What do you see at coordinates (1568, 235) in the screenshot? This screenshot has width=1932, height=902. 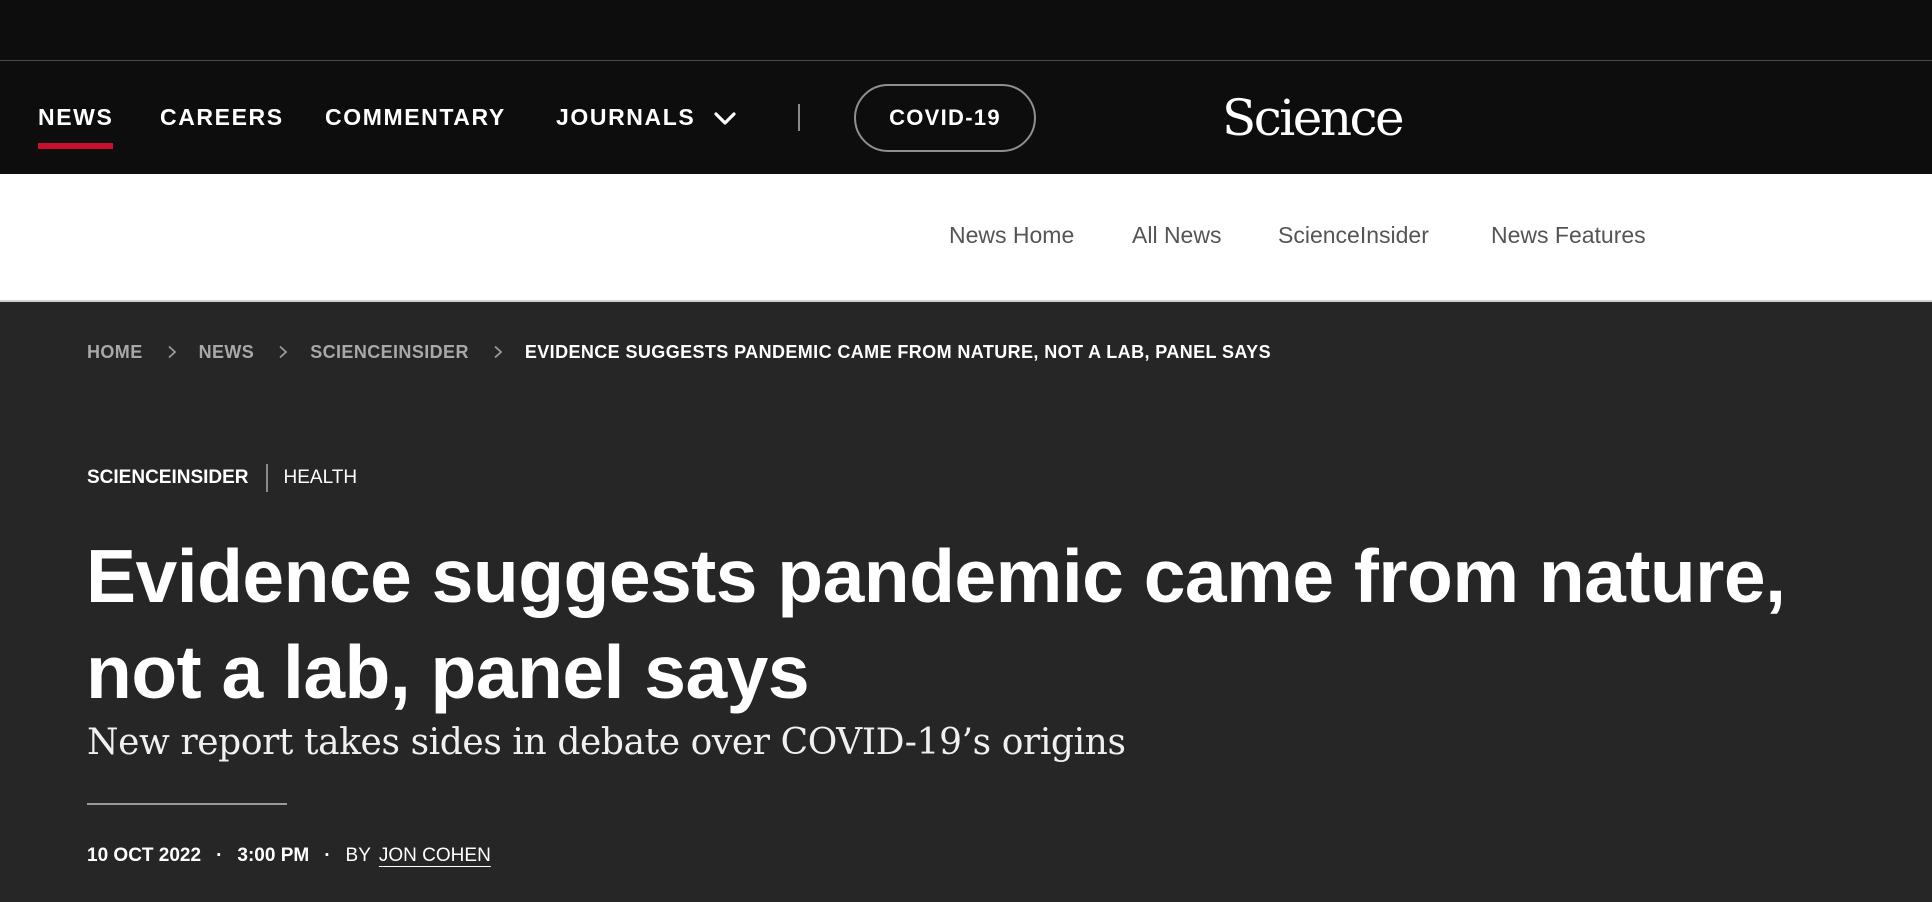 I see `subnav-news-features: News Features` at bounding box center [1568, 235].